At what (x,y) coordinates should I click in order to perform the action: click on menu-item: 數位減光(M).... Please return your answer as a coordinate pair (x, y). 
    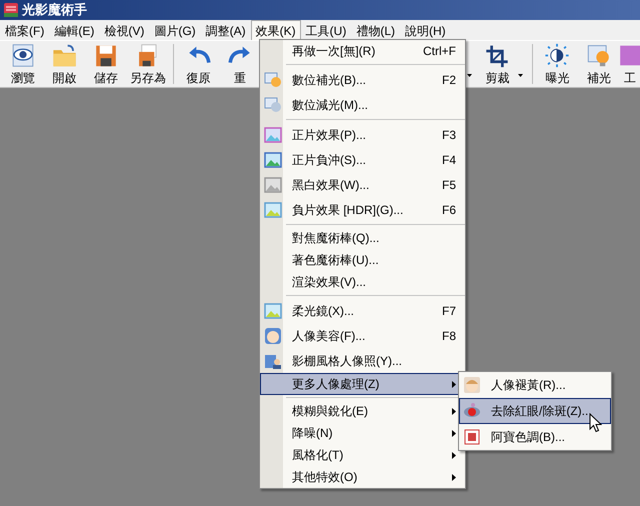
    Looking at the image, I should click on (362, 104).